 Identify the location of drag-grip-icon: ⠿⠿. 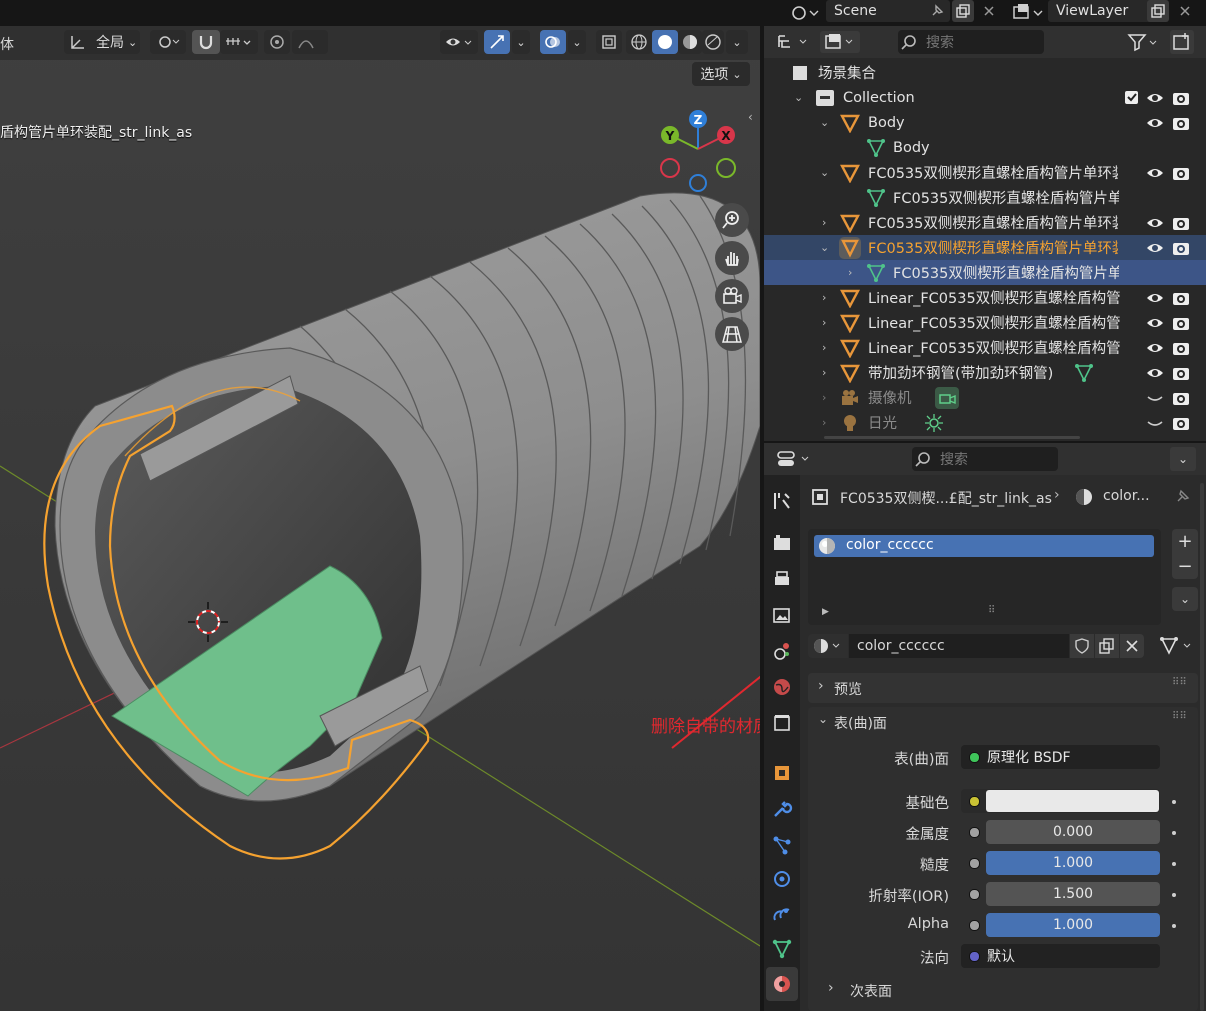
(1179, 682).